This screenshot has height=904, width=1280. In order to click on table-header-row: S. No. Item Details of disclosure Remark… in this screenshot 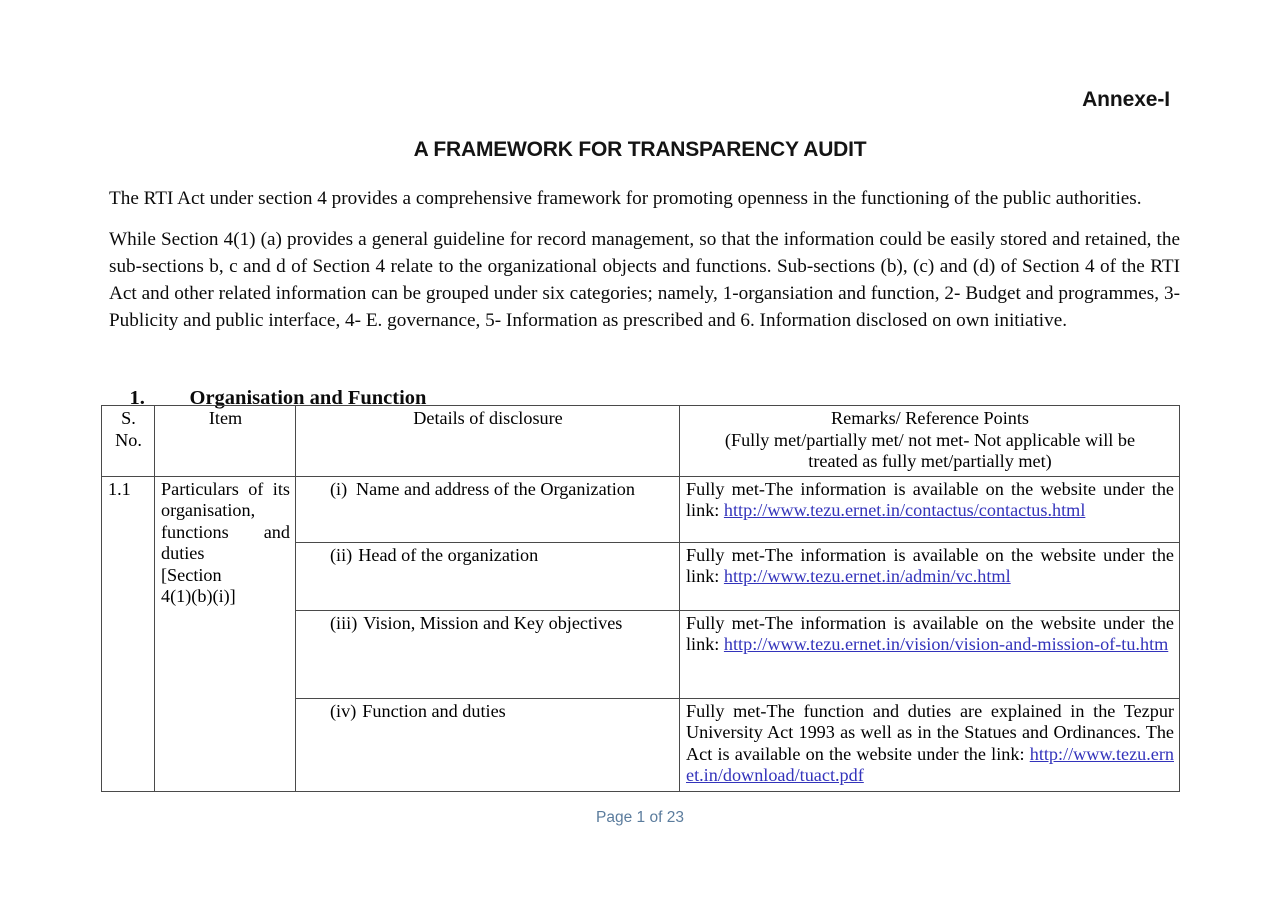, I will do `click(640, 441)`.